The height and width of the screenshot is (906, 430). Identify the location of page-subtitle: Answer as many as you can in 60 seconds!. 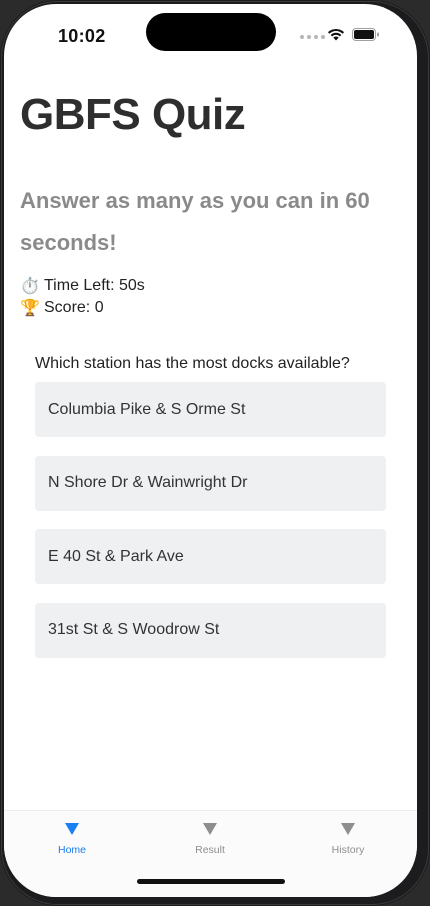
(195, 221).